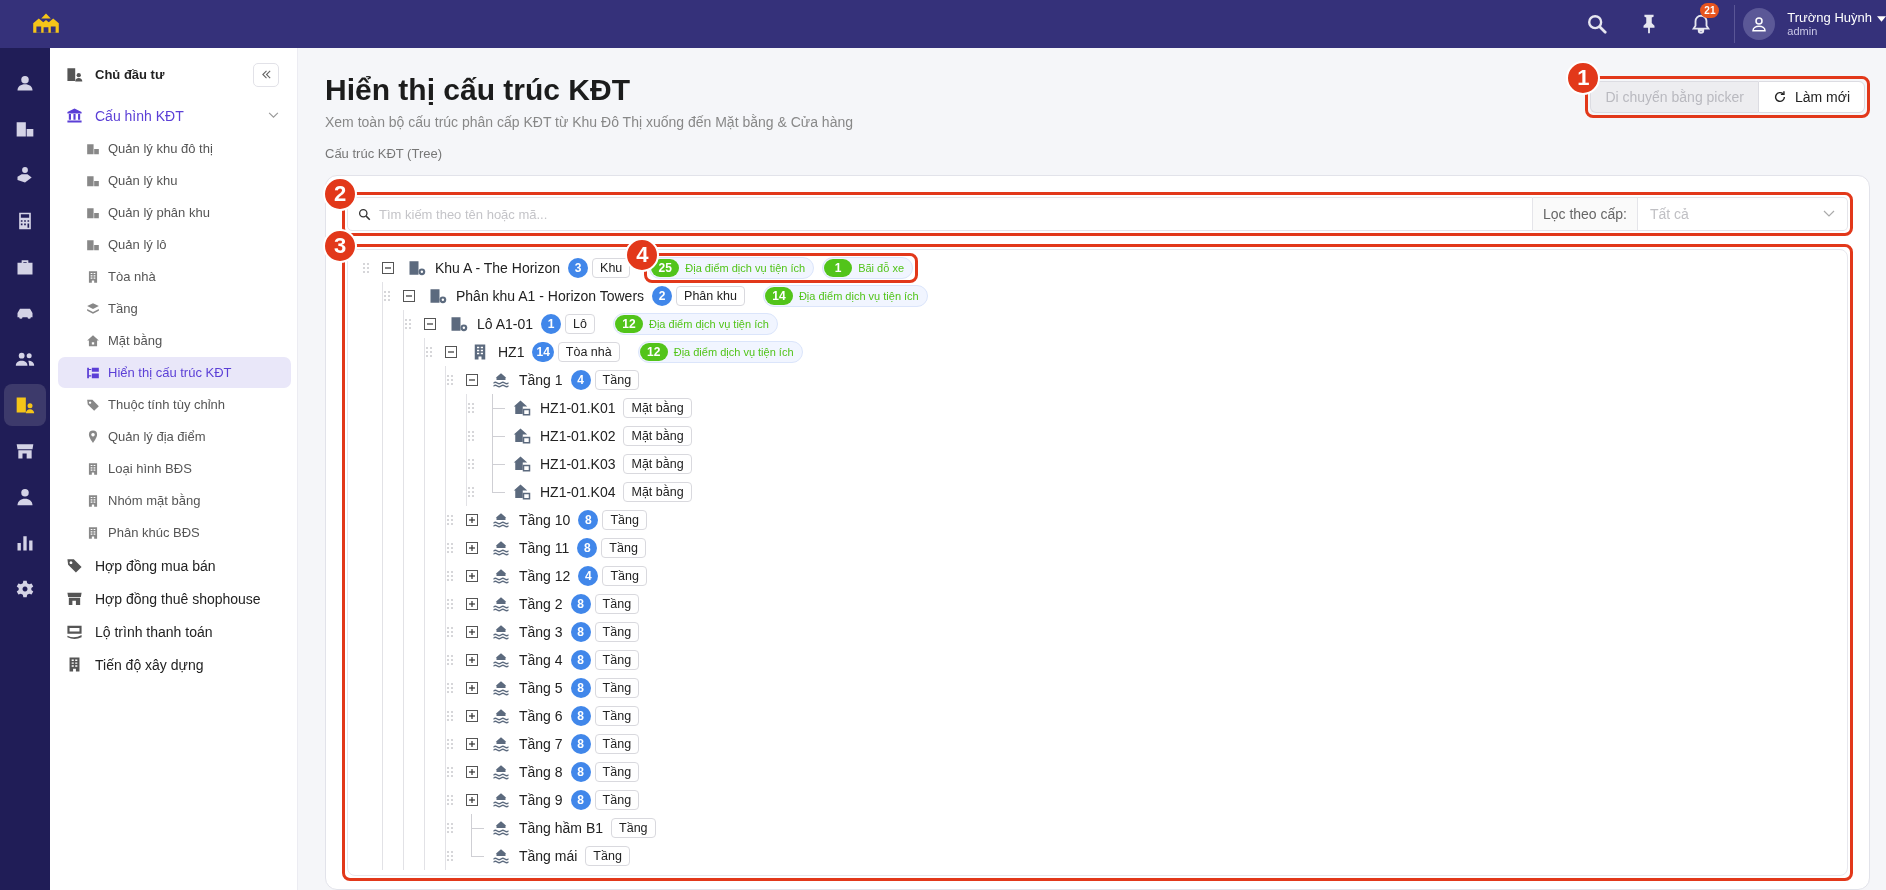 The image size is (1886, 890). I want to click on node-name: Phân khu A1 - Horizon Towers, so click(550, 296).